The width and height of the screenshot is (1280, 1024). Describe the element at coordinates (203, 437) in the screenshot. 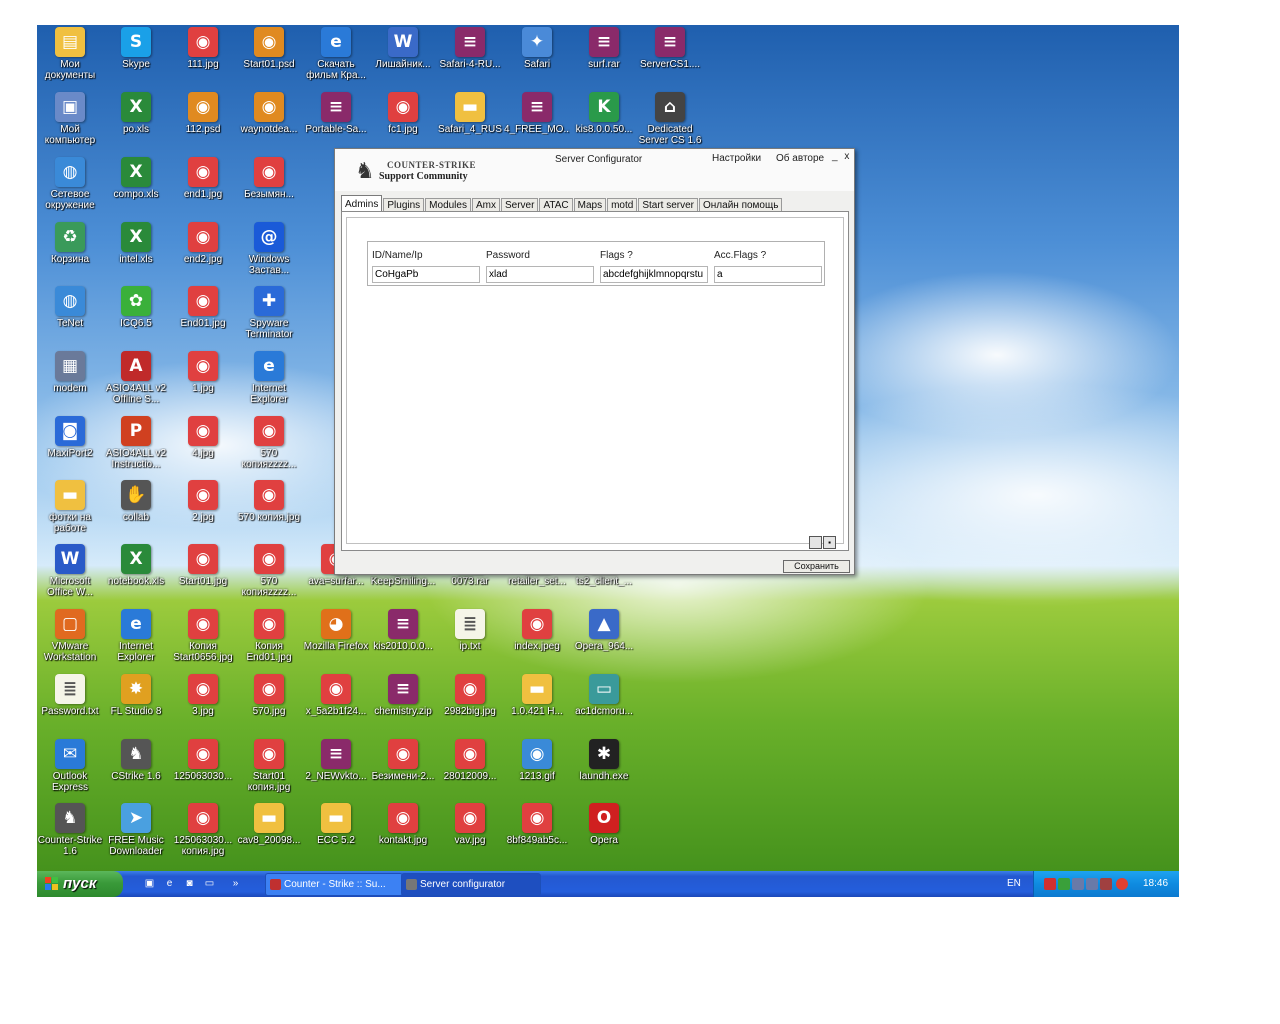

I see `desktop-icon: ◉ 4.jpg` at that location.